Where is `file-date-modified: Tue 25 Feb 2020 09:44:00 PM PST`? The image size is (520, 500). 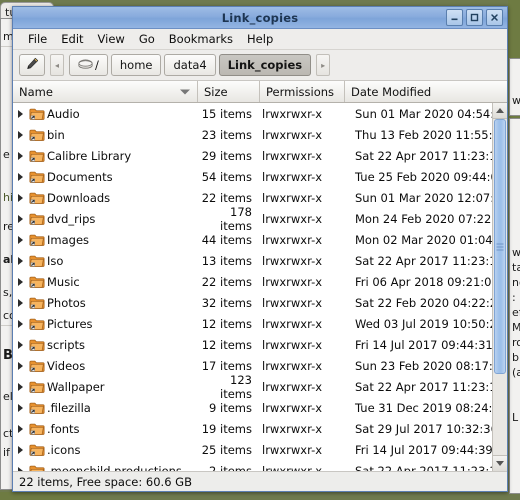 file-date-modified: Tue 25 Feb 2020 09:44:00 PM PST is located at coordinates (423, 176).